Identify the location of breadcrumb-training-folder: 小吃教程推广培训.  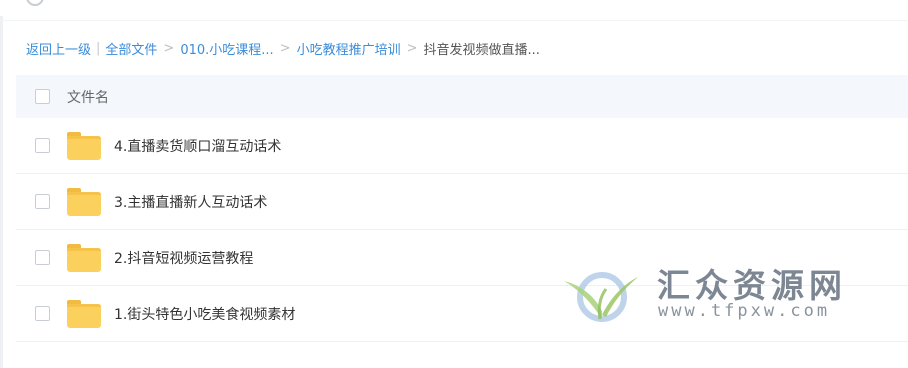
(349, 48).